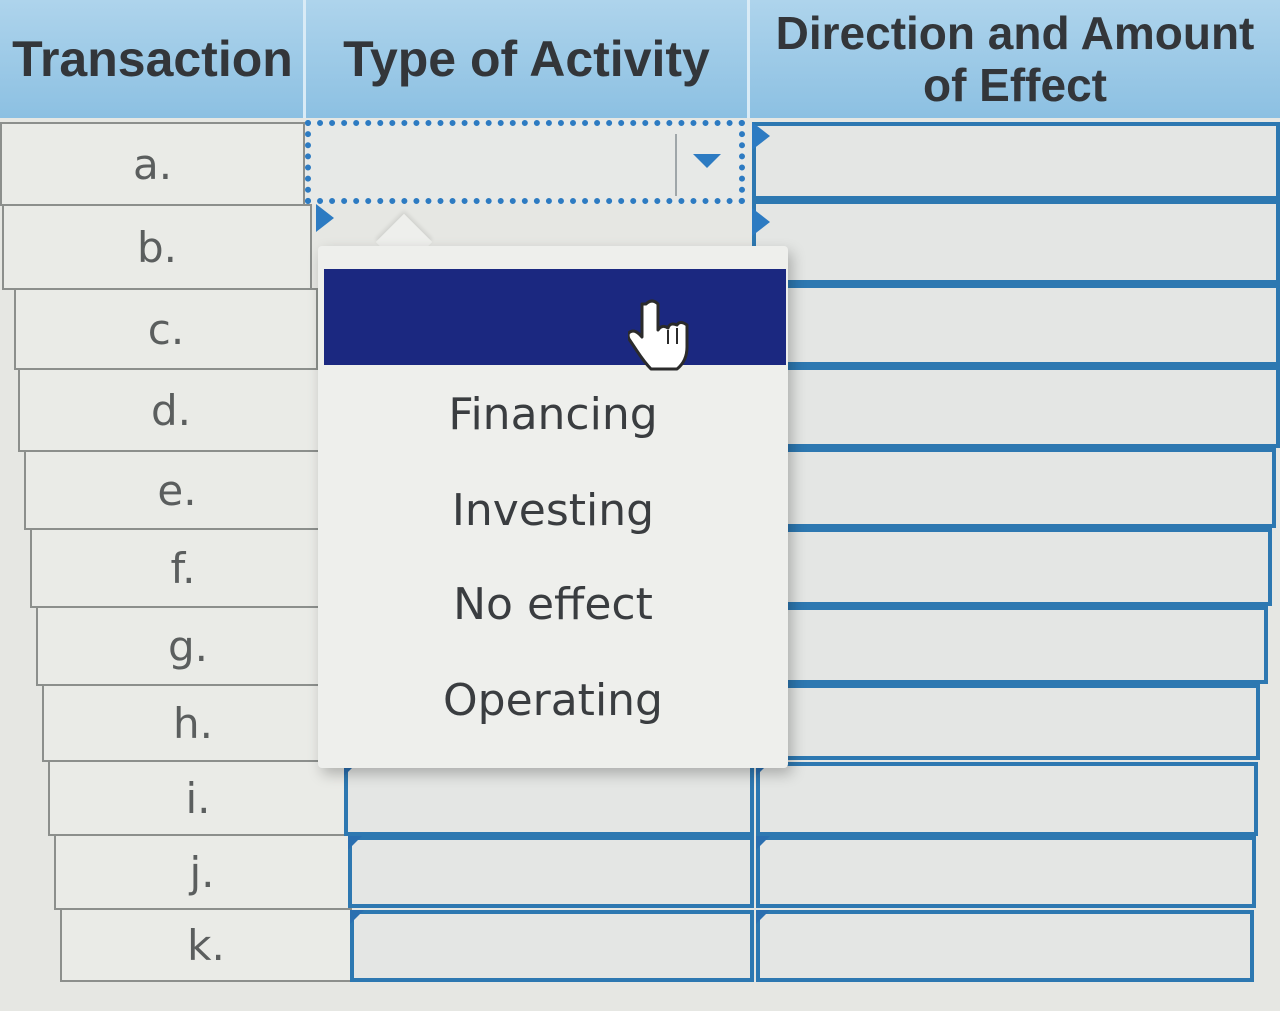 The image size is (1280, 1011). Describe the element at coordinates (1016, 567) in the screenshot. I see `direction-input-f` at that location.